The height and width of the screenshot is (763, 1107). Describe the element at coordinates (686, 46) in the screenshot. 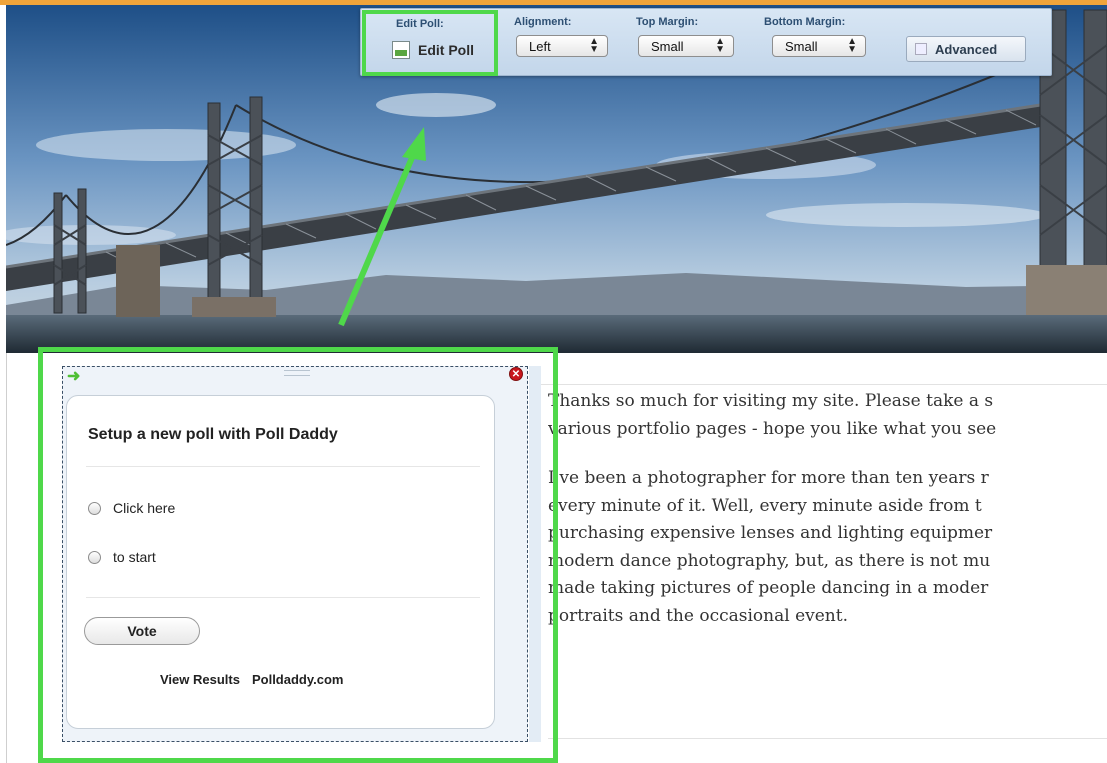

I see `top-margin-select: Small ▲ ▼` at that location.